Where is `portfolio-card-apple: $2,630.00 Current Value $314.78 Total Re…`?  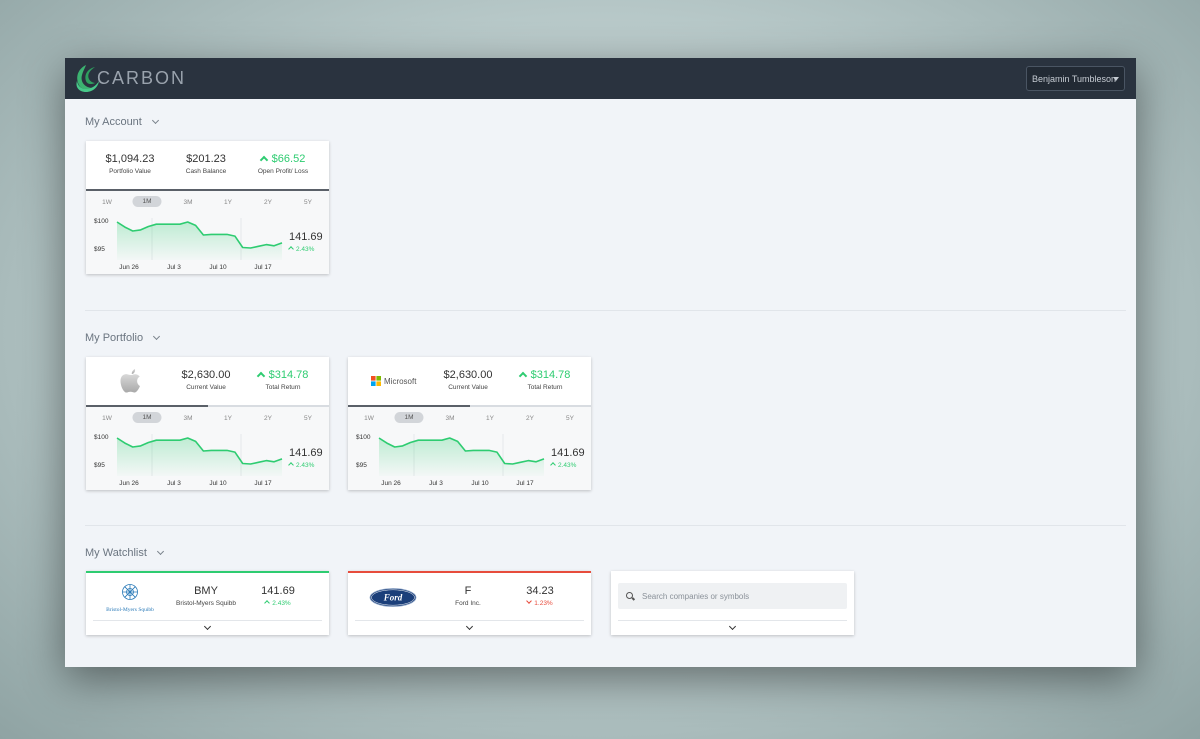
portfolio-card-apple: $2,630.00 Current Value $314.78 Total Re… is located at coordinates (207, 423).